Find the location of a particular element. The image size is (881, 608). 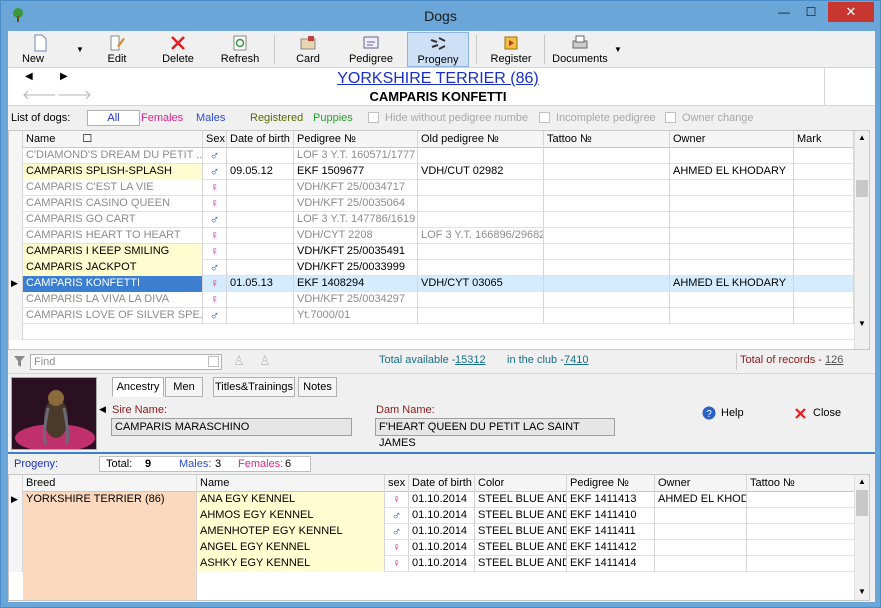

scroll-down-icon: ▼ is located at coordinates (862, 591).